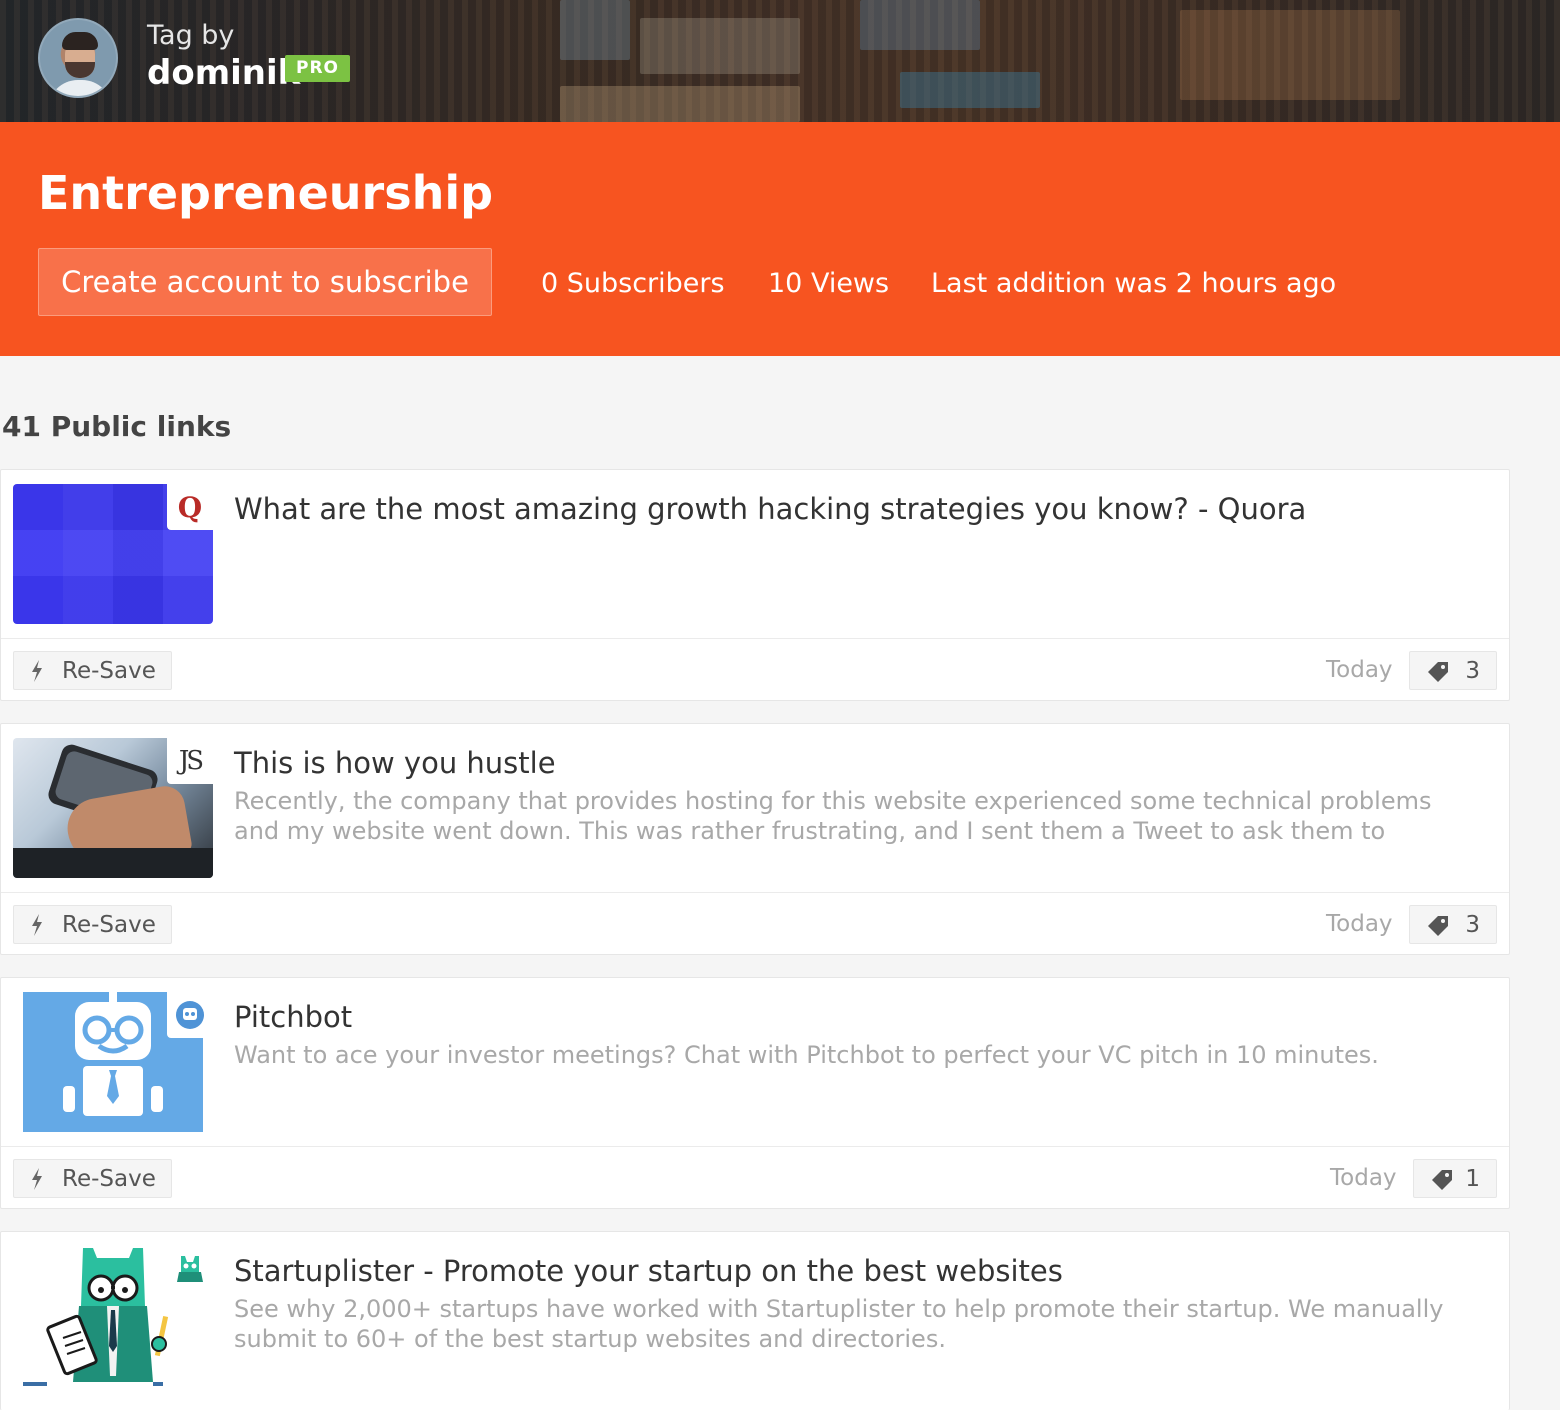 Image resolution: width=1560 pixels, height=1410 pixels. What do you see at coordinates (78, 58) in the screenshot?
I see `owner-avatar` at bounding box center [78, 58].